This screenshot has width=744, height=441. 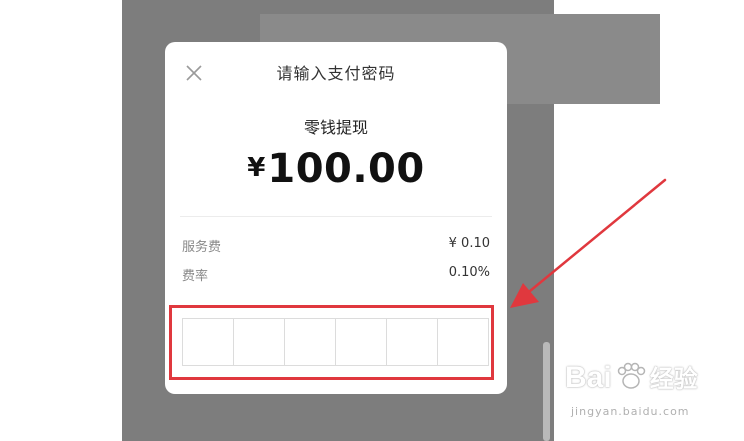 What do you see at coordinates (256, 168) in the screenshot?
I see `currency-symbol: ¥` at bounding box center [256, 168].